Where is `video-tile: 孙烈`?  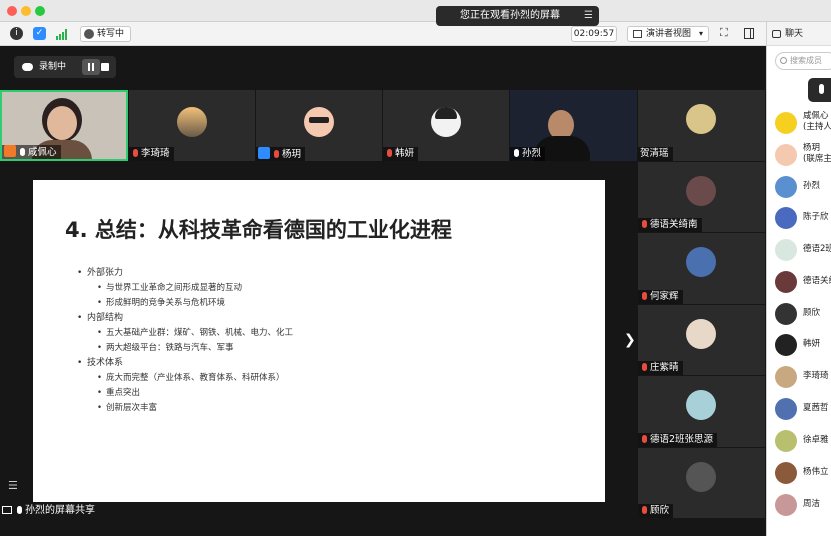 video-tile: 孙烈 is located at coordinates (573, 125).